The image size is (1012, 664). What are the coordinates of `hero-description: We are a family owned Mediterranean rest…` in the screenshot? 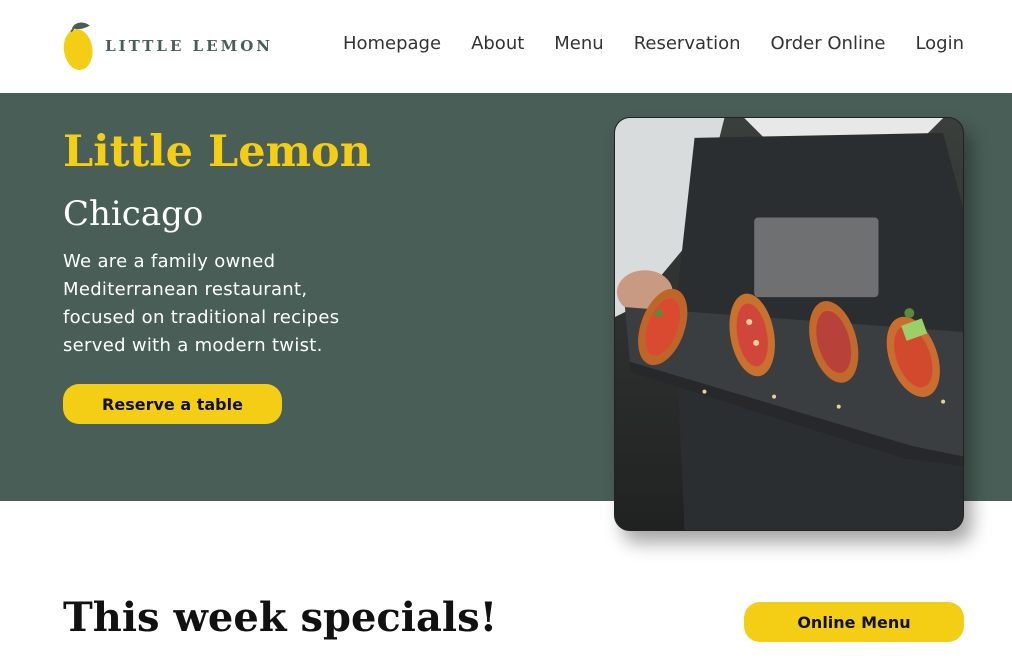 It's located at (201, 303).